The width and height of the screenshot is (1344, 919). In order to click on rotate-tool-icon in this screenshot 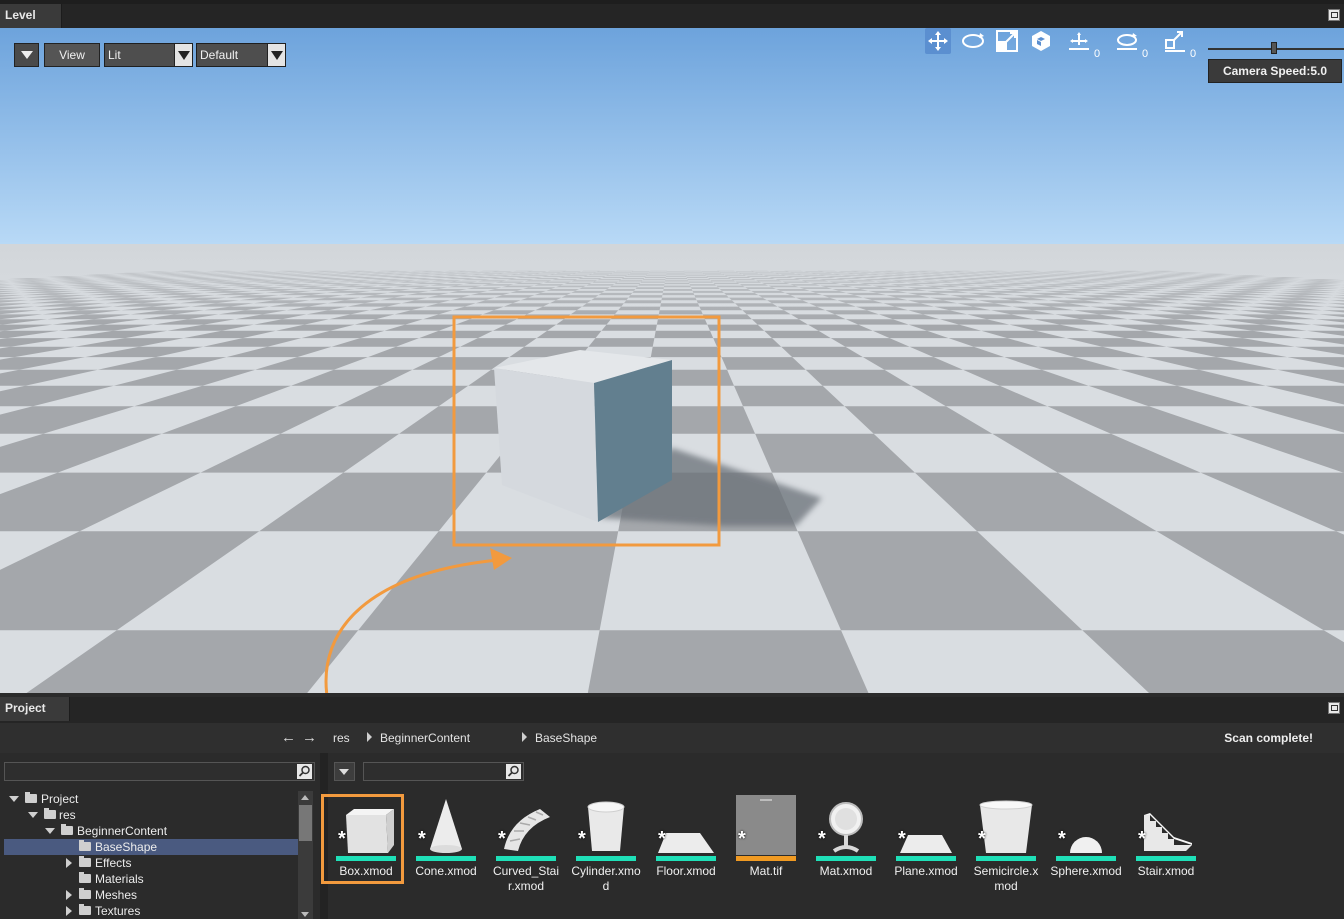, I will do `click(973, 41)`.